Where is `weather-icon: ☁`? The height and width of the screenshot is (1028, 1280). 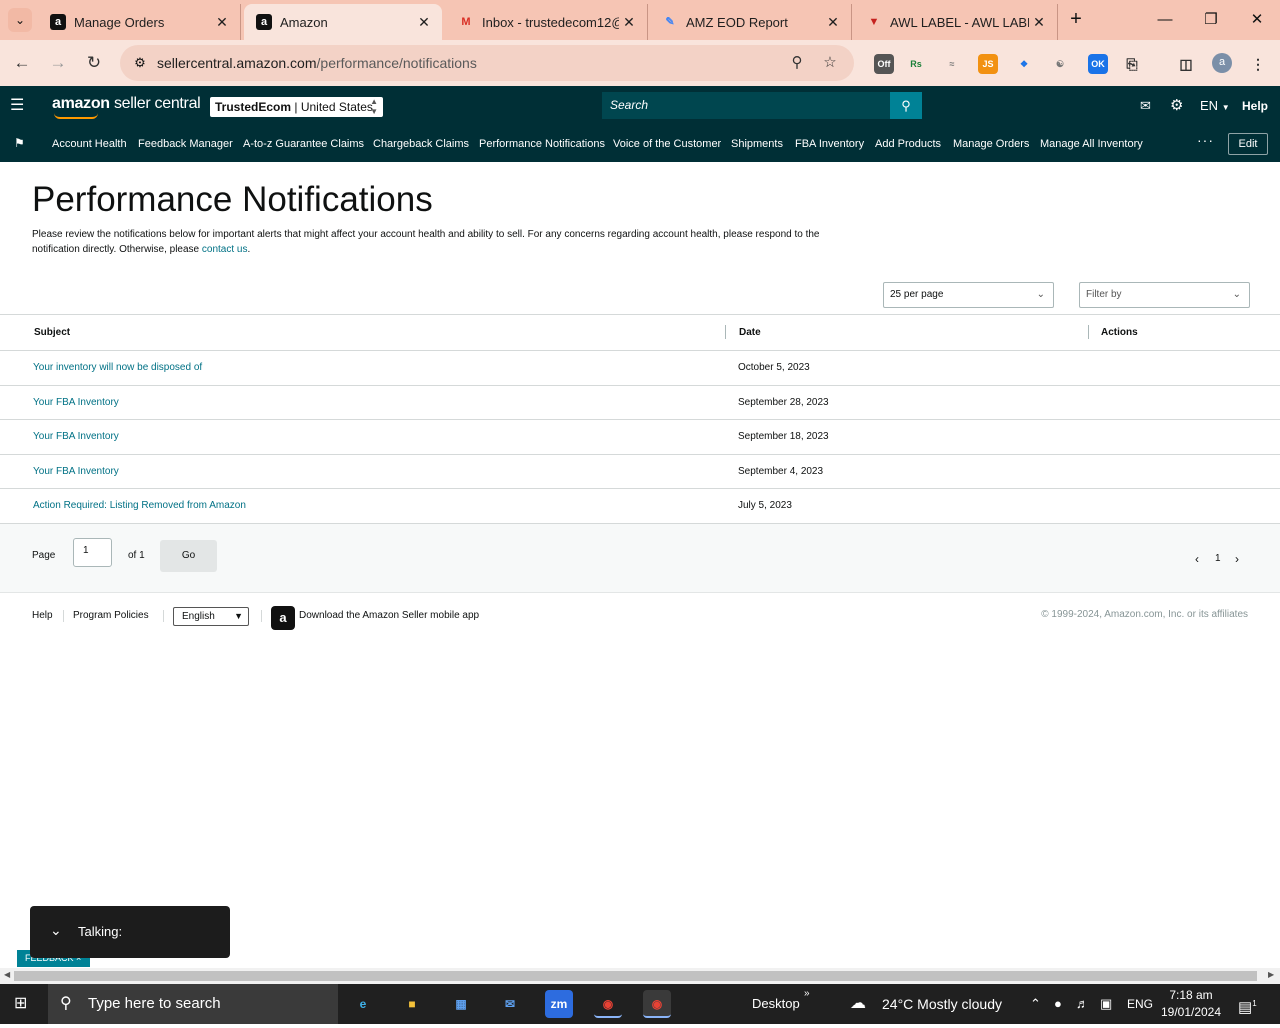
weather-icon: ☁ is located at coordinates (858, 1004).